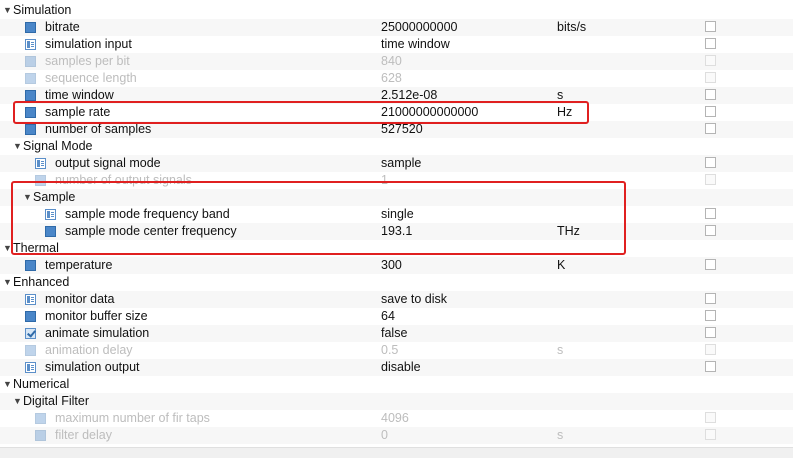 The image size is (793, 458). What do you see at coordinates (572, 27) in the screenshot?
I see `param-unit: bits/s` at bounding box center [572, 27].